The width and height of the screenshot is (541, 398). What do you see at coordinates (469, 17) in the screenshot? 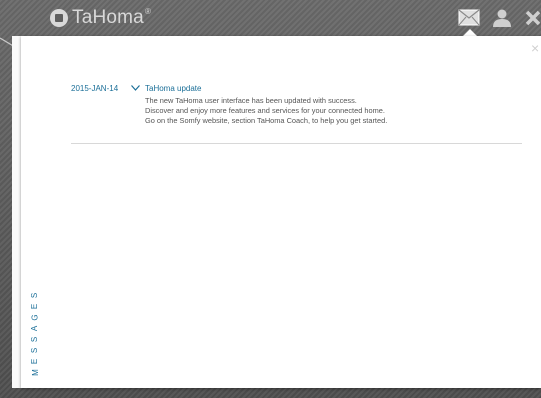
I see `mail-icon` at bounding box center [469, 17].